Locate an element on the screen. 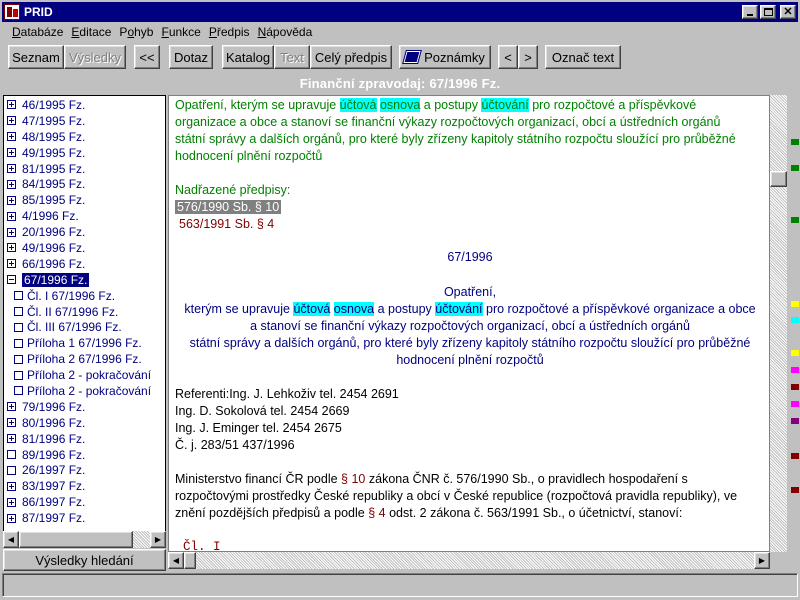 This screenshot has width=800, height=600. tree-item: 83/1997 Fz. is located at coordinates (84, 486).